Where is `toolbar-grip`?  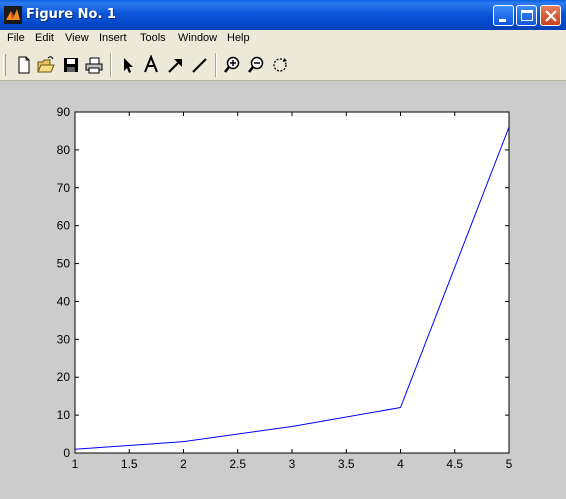
toolbar-grip is located at coordinates (4, 65).